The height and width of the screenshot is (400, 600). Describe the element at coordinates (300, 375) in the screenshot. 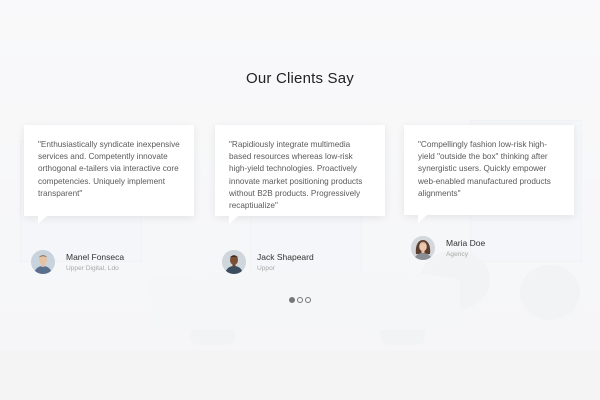

I see `bottom-band` at that location.